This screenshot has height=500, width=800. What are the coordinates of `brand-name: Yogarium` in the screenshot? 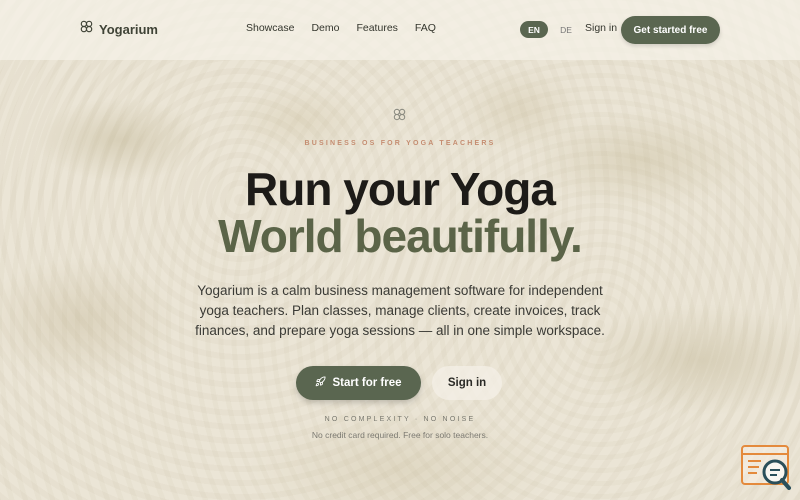 It's located at (128, 29).